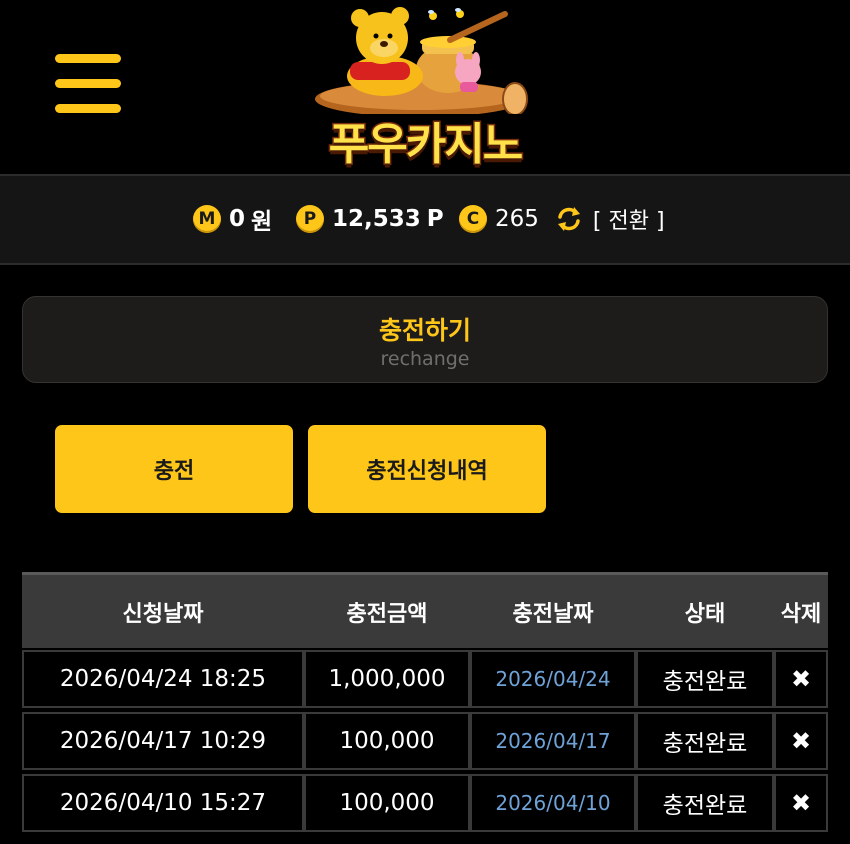  I want to click on coin-value: 265, so click(517, 219).